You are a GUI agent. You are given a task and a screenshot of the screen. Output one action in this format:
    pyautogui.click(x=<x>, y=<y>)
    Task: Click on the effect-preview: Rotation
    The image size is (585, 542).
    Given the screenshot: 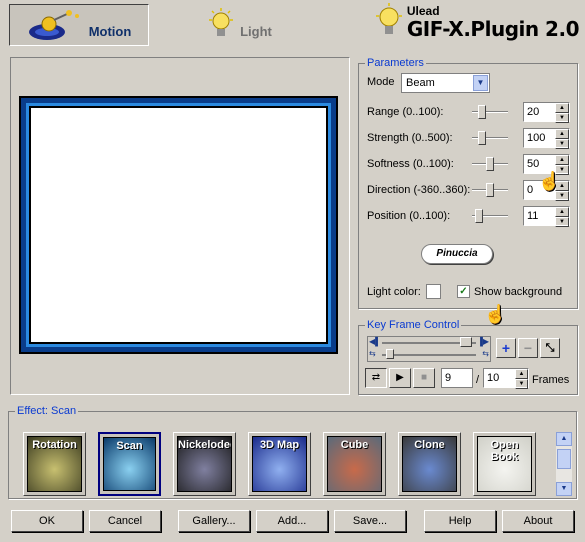 What is the action you would take?
    pyautogui.click(x=54, y=464)
    